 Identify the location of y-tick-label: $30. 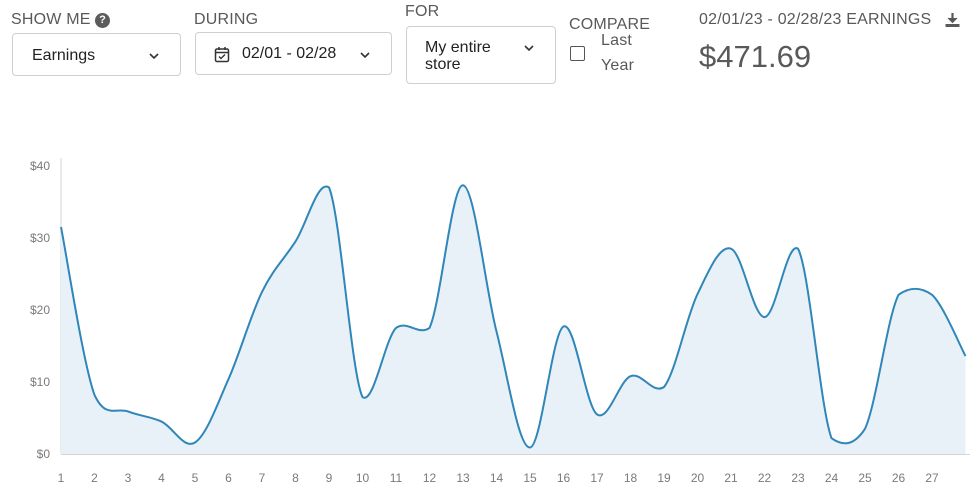
(40, 238).